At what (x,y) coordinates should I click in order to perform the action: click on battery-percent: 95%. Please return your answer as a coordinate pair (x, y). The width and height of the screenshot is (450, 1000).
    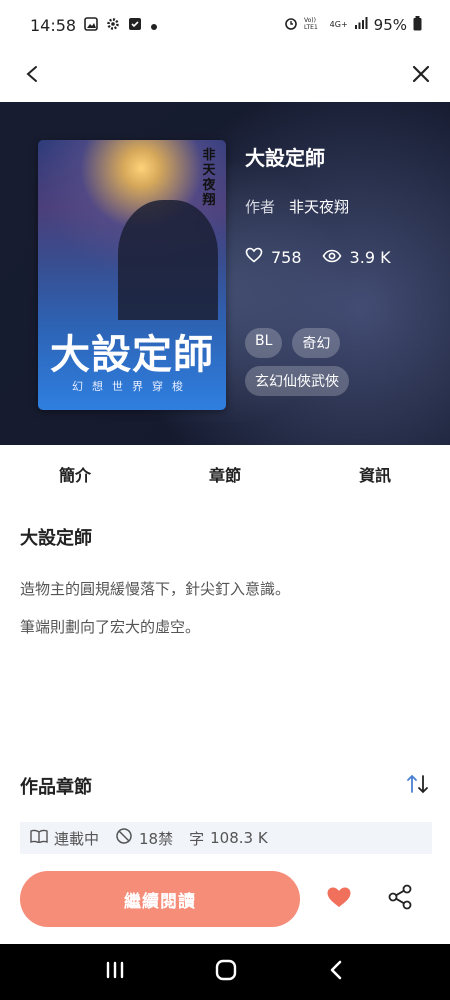
    Looking at the image, I should click on (390, 25).